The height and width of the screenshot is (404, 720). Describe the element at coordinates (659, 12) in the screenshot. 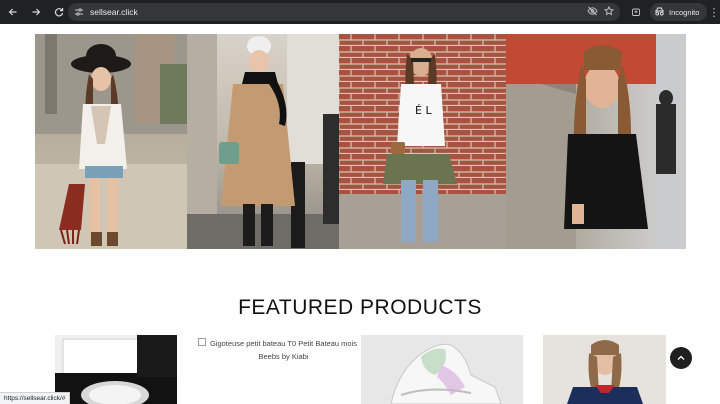

I see `incognito-icon` at that location.